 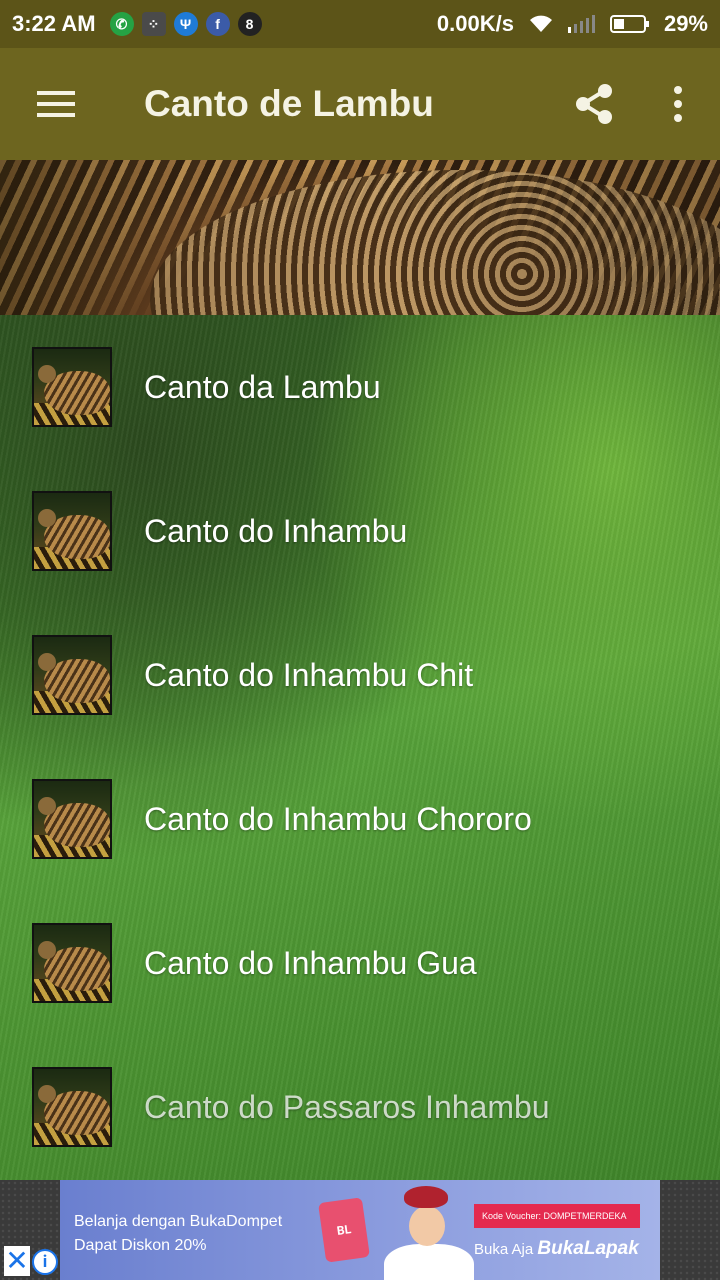 I want to click on song-item: Canto do Inhambu Gua, so click(x=360, y=963).